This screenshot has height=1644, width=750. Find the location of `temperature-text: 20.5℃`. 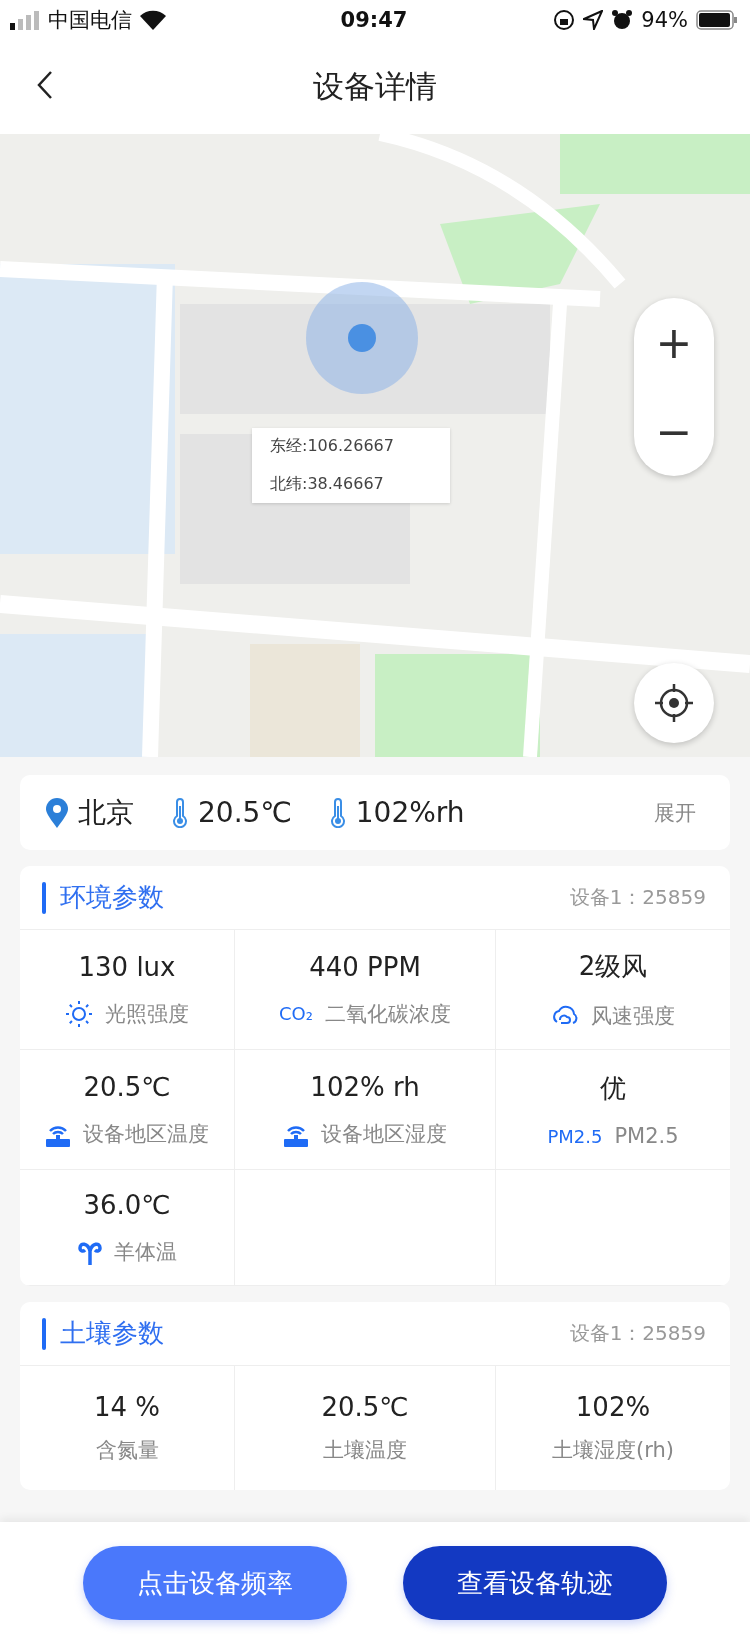

temperature-text: 20.5℃ is located at coordinates (245, 812).